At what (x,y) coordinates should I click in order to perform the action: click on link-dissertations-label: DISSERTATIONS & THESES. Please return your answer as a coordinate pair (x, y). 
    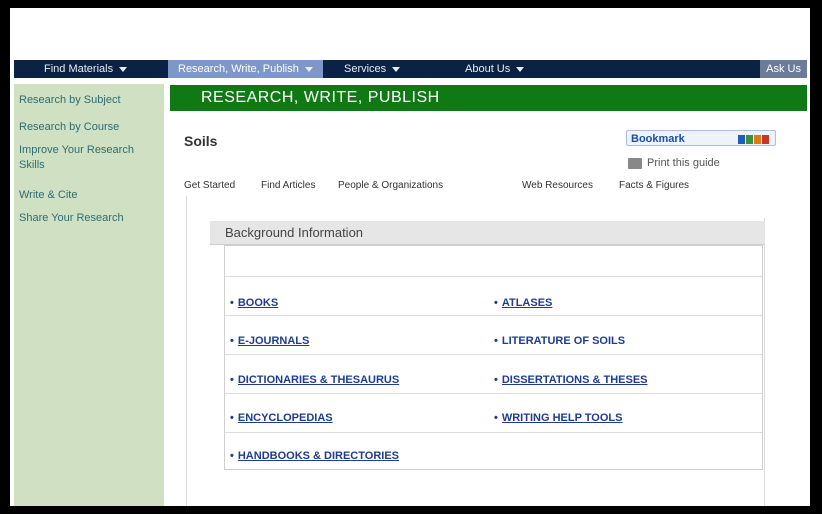
    Looking at the image, I should click on (574, 380).